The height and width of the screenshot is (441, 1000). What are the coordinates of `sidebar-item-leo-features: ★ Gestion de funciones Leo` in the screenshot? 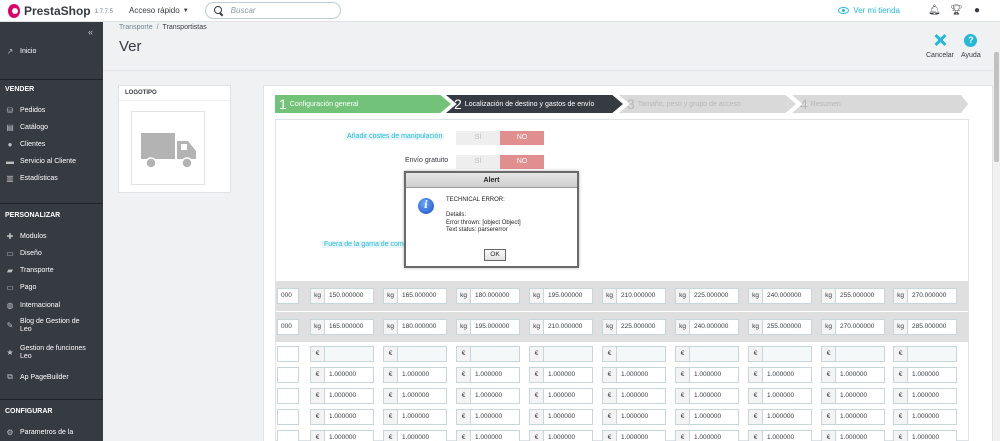 It's located at (52, 353).